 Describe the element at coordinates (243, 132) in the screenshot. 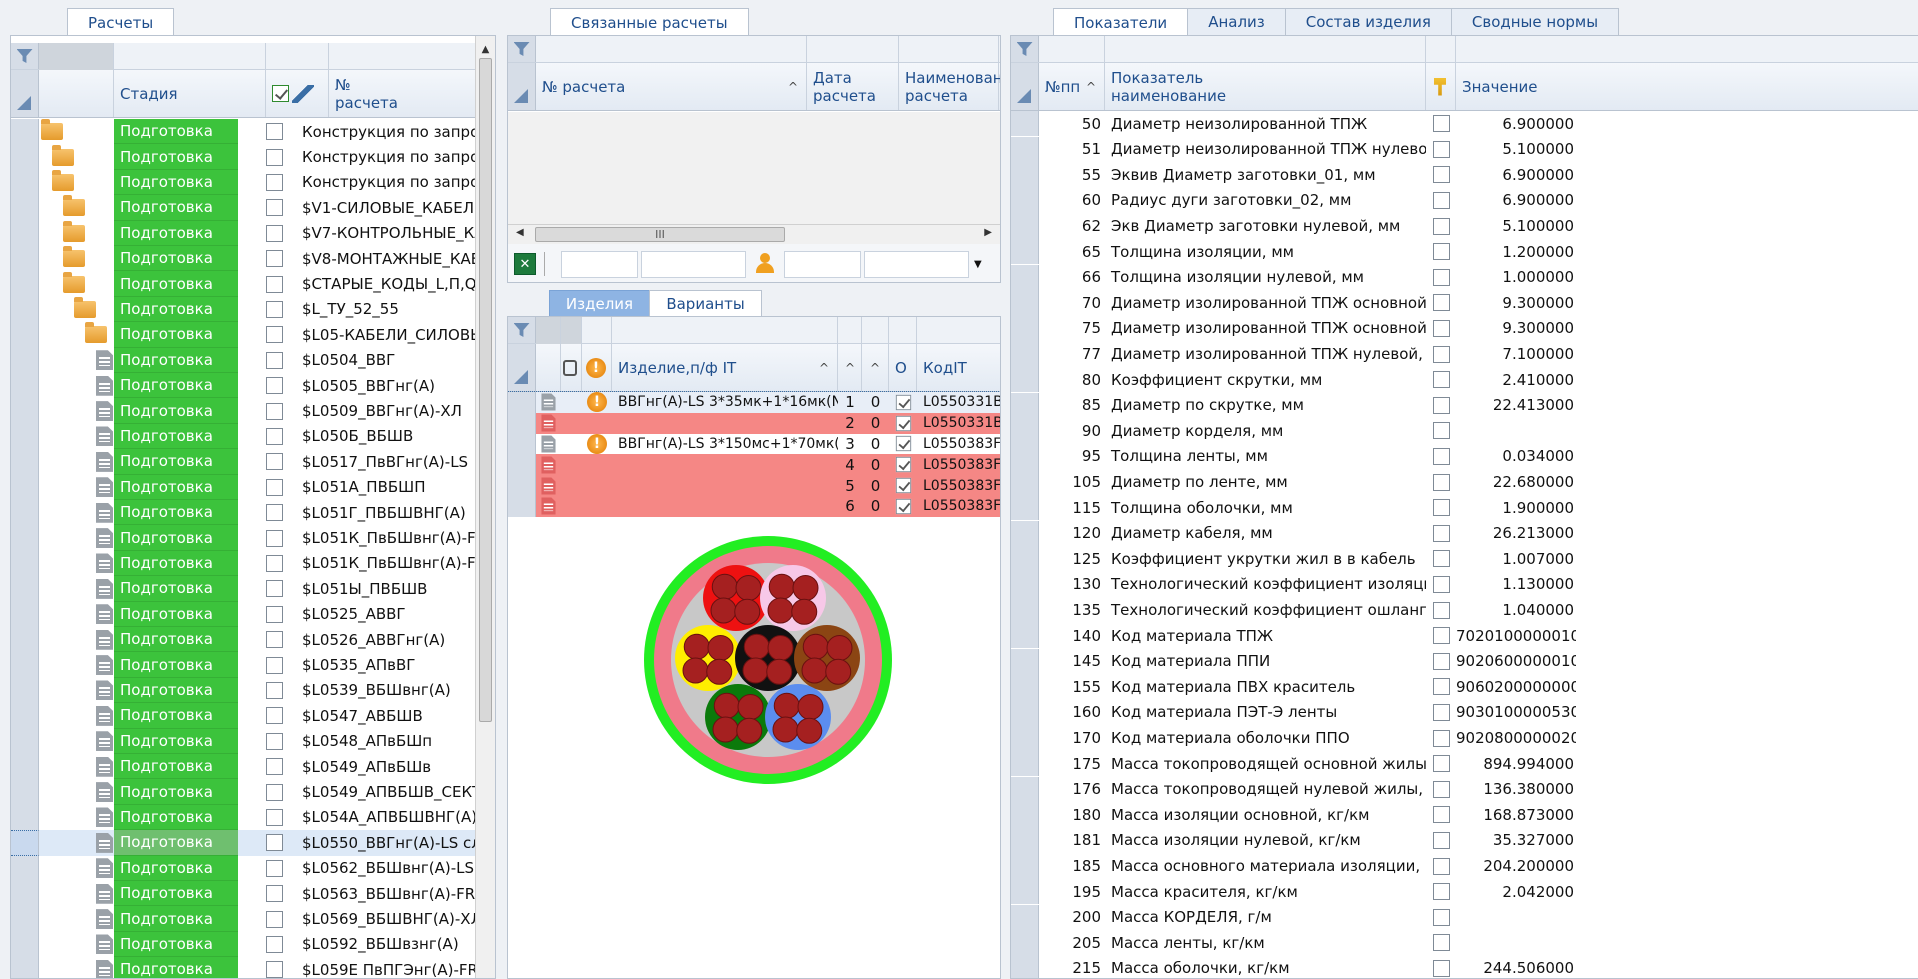

I see `calculation-row: Подготовка Конструкция по запросам` at that location.